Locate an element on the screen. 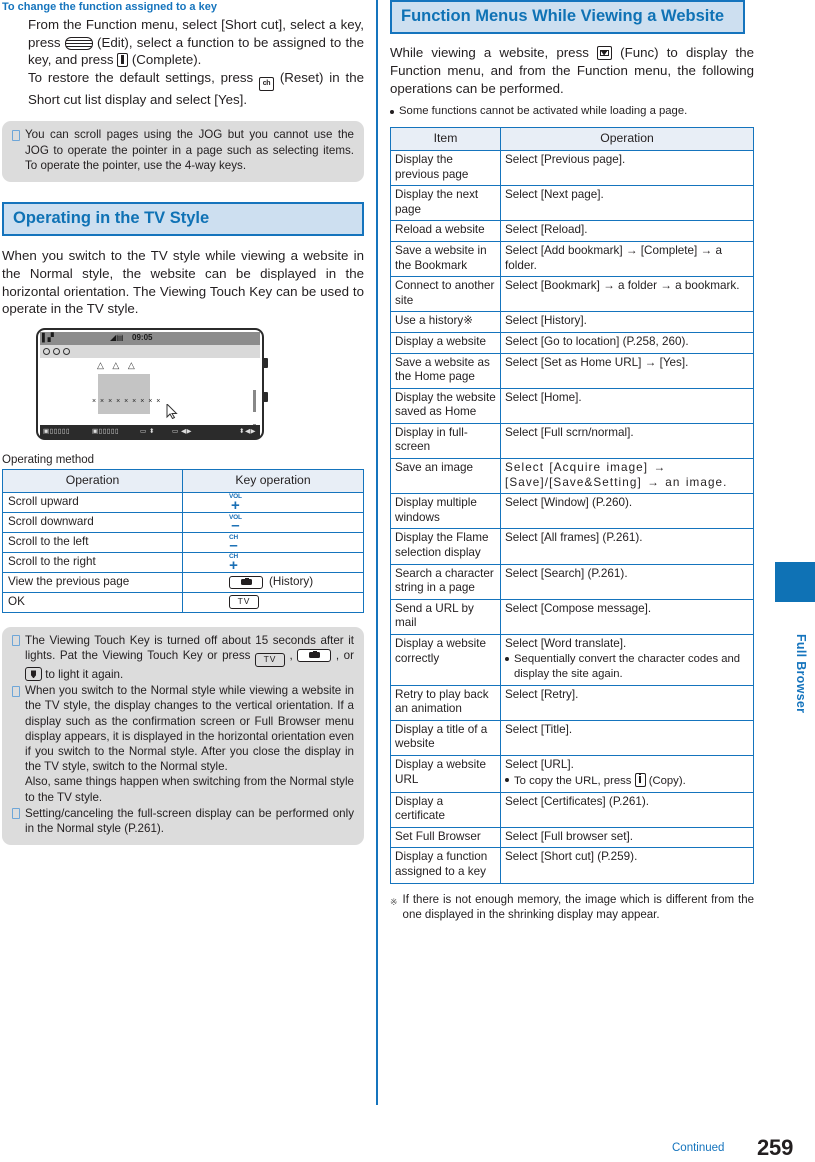  col-header-key-operation: Key operation is located at coordinates (273, 481).